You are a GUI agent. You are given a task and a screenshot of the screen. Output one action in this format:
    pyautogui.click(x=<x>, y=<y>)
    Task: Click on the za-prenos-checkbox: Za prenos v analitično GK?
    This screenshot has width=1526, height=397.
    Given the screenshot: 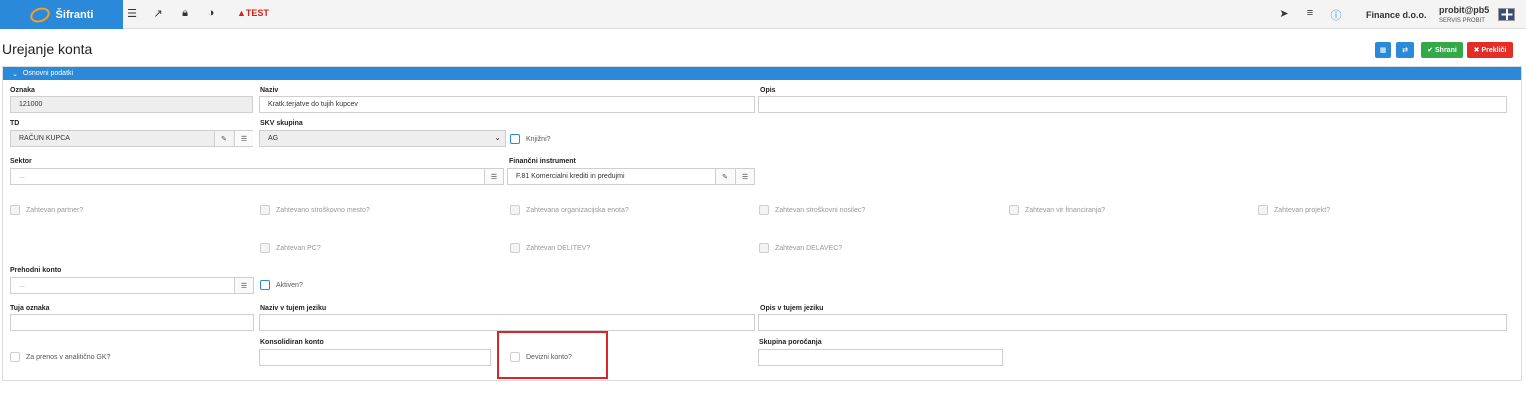 What is the action you would take?
    pyautogui.click(x=60, y=357)
    